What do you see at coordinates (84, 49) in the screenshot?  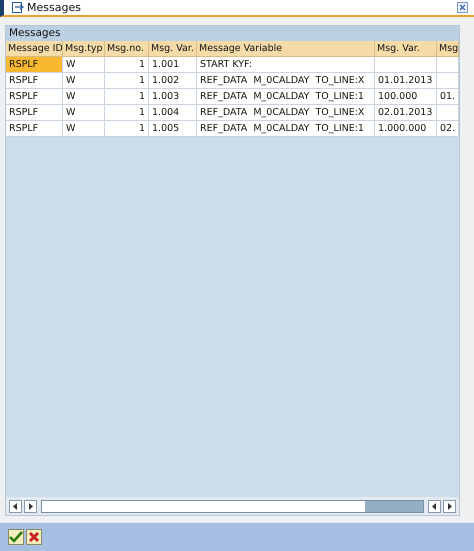 I see `column-header: Msg.typ` at bounding box center [84, 49].